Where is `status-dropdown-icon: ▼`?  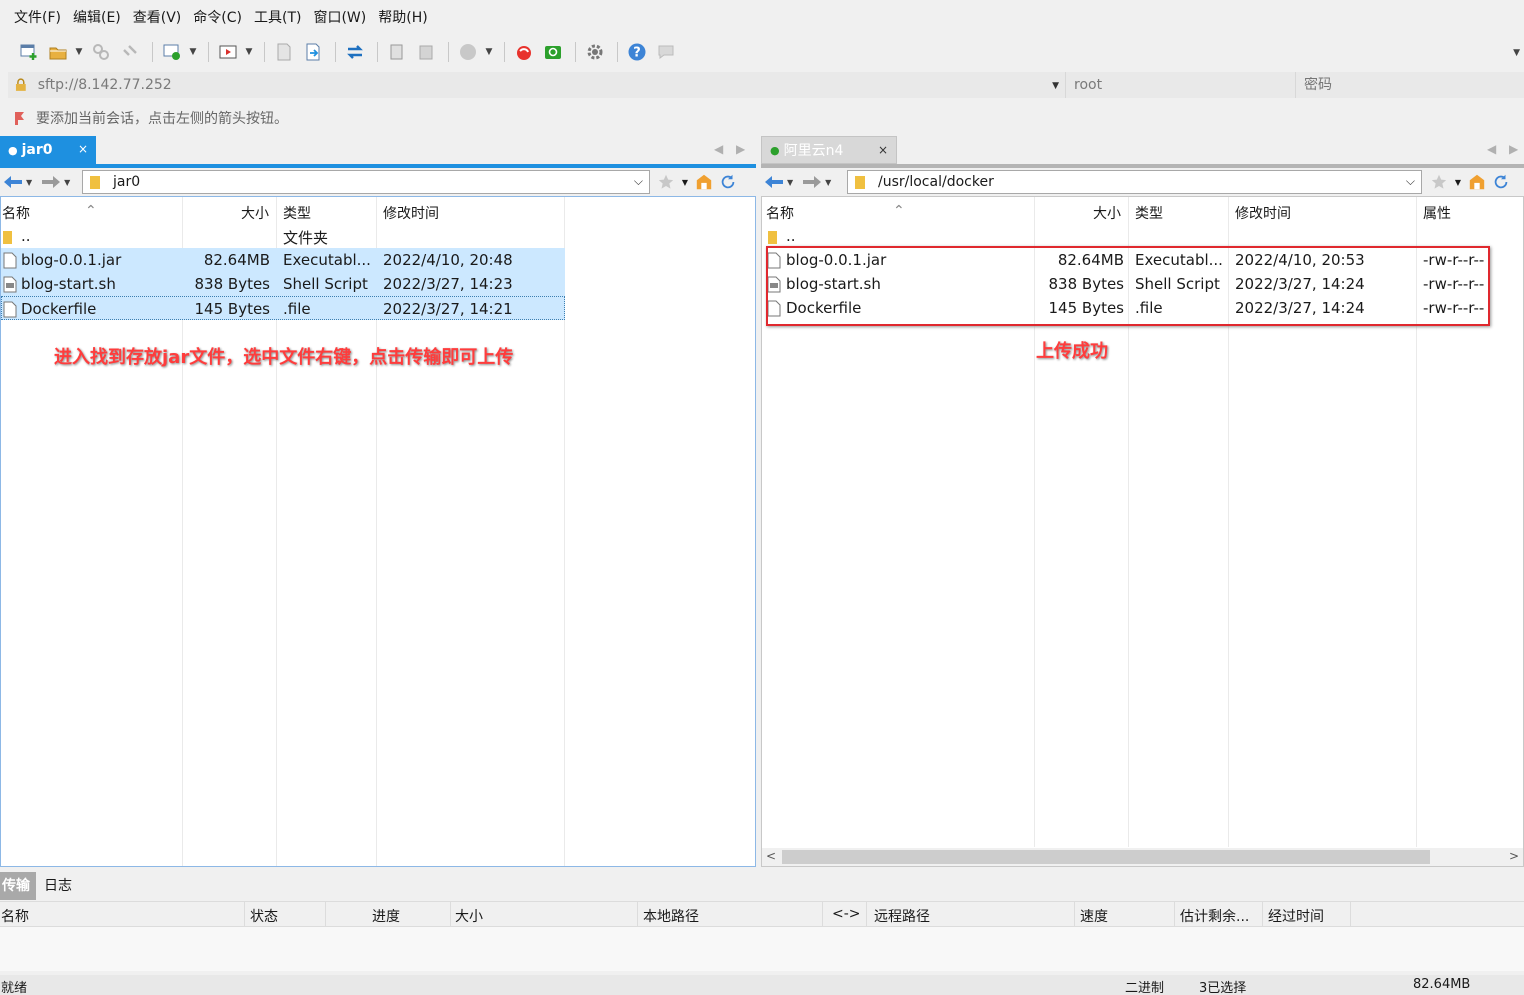 status-dropdown-icon: ▼ is located at coordinates (489, 52).